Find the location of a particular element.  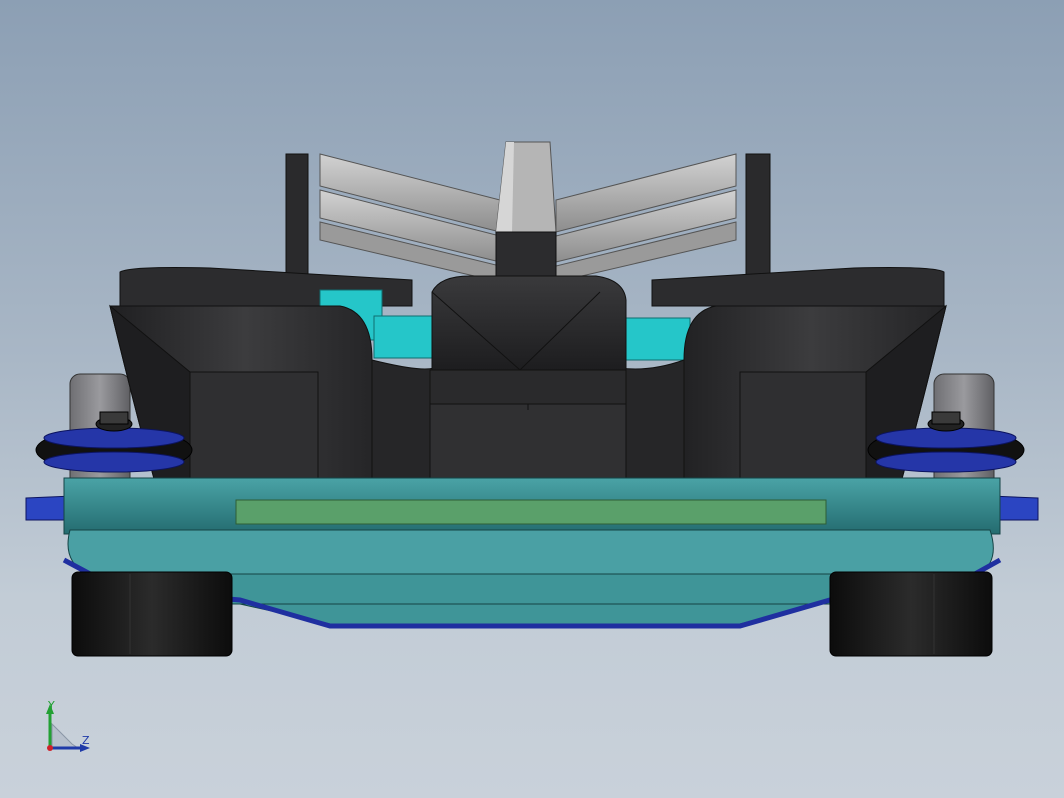

side-pod-right is located at coordinates (811, 402).